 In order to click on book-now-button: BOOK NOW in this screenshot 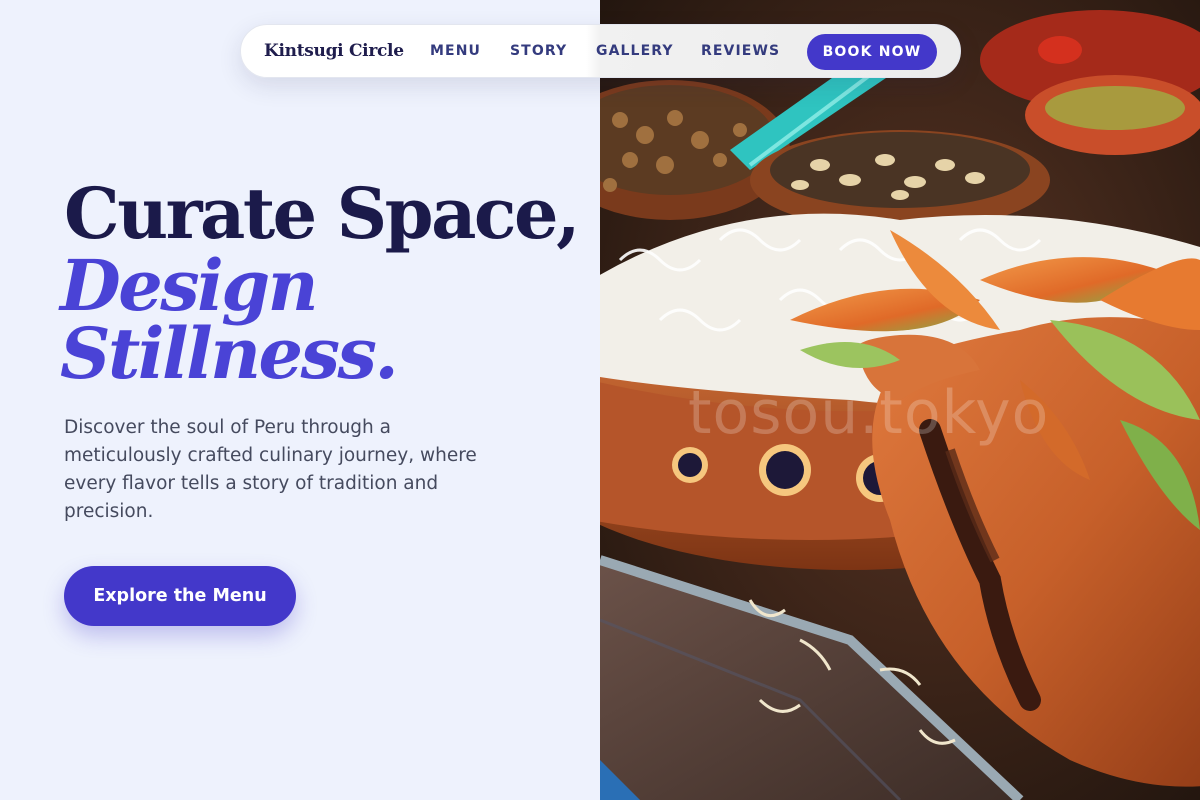, I will do `click(872, 52)`.